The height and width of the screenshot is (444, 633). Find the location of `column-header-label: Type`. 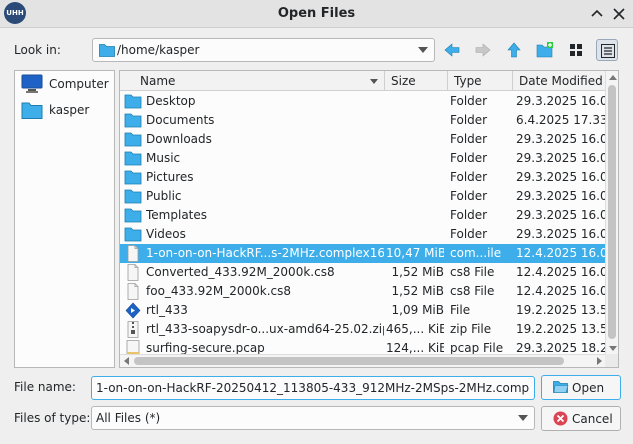

column-header-label: Type is located at coordinates (468, 81).